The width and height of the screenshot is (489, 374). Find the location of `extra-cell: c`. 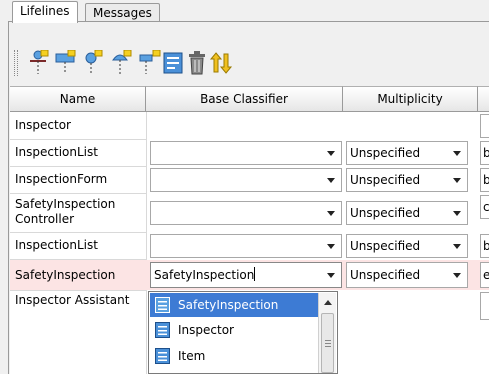

extra-cell: c is located at coordinates (484, 207).